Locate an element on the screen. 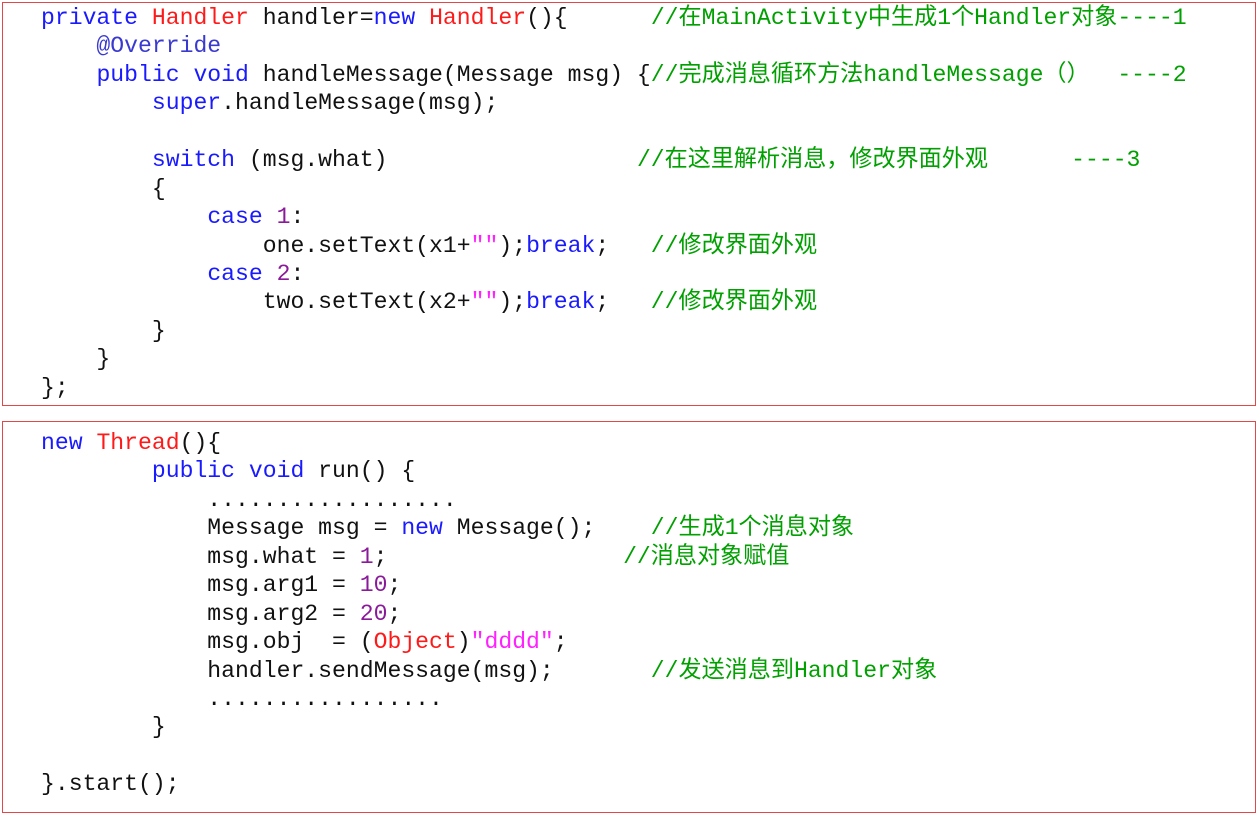 This screenshot has height=815, width=1259. code-line: two.setText(x2+"");break; //修改界面外观 is located at coordinates (614, 302).